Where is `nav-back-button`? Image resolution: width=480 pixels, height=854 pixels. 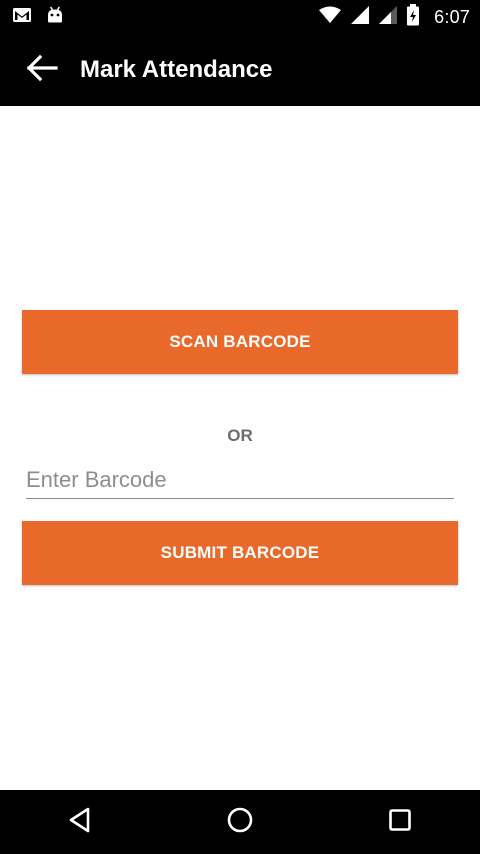 nav-back-button is located at coordinates (80, 822).